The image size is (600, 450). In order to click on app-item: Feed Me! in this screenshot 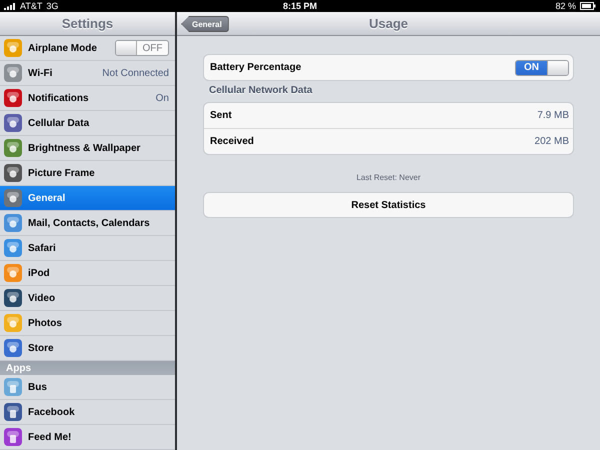, I will do `click(87, 437)`.